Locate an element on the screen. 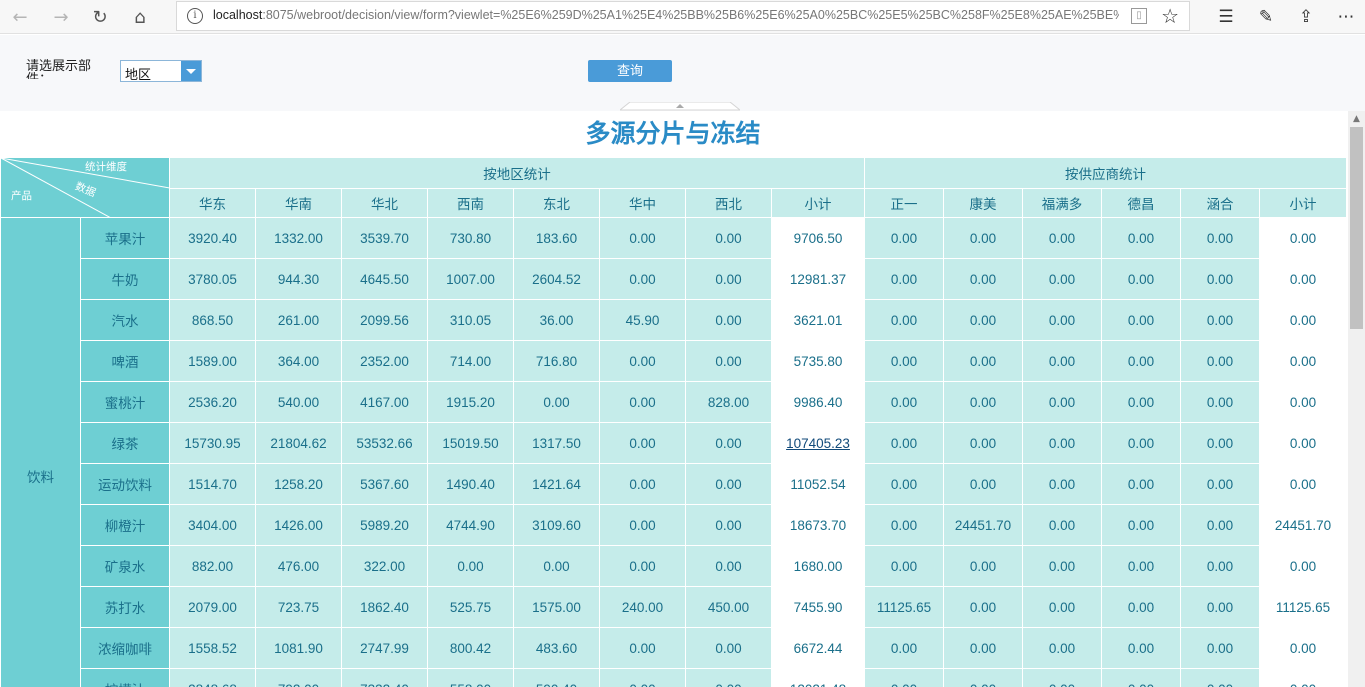 The image size is (1365, 687). home-icon: ⌂ is located at coordinates (140, 17).